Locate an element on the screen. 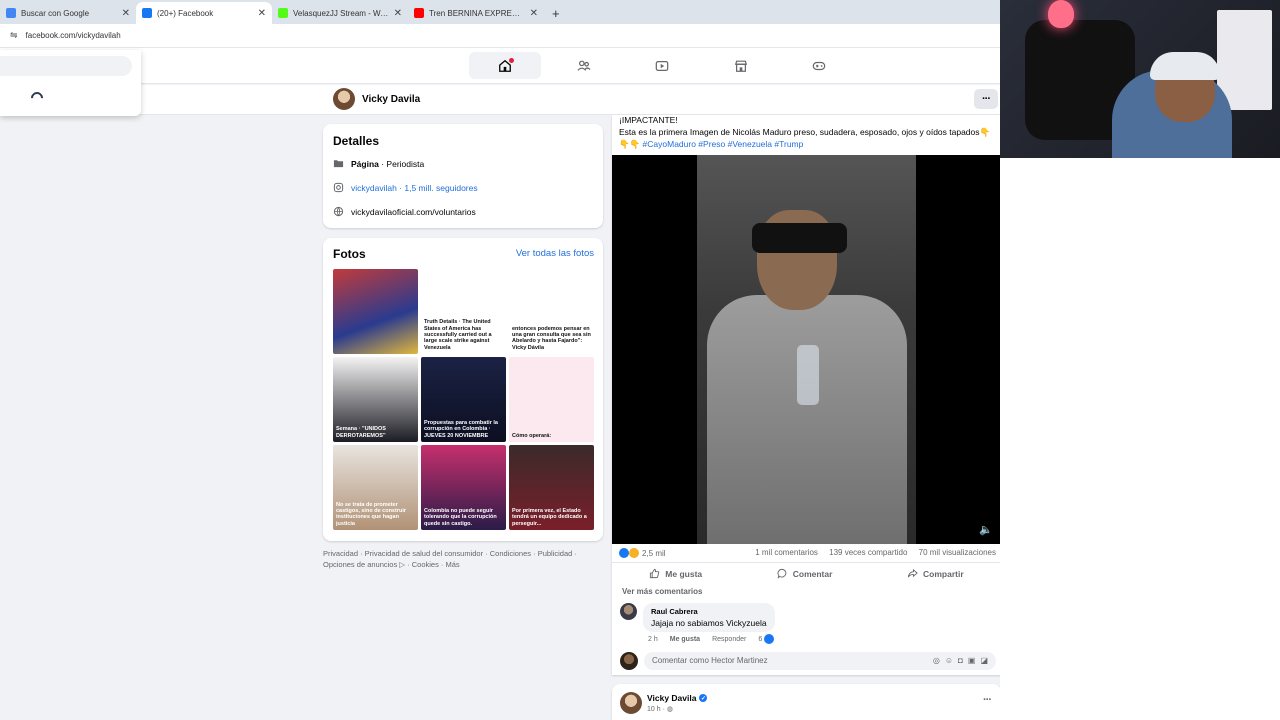 Image resolution: width=1280 pixels, height=720 pixels. avatar-sticker-icon: ◎ is located at coordinates (936, 660).